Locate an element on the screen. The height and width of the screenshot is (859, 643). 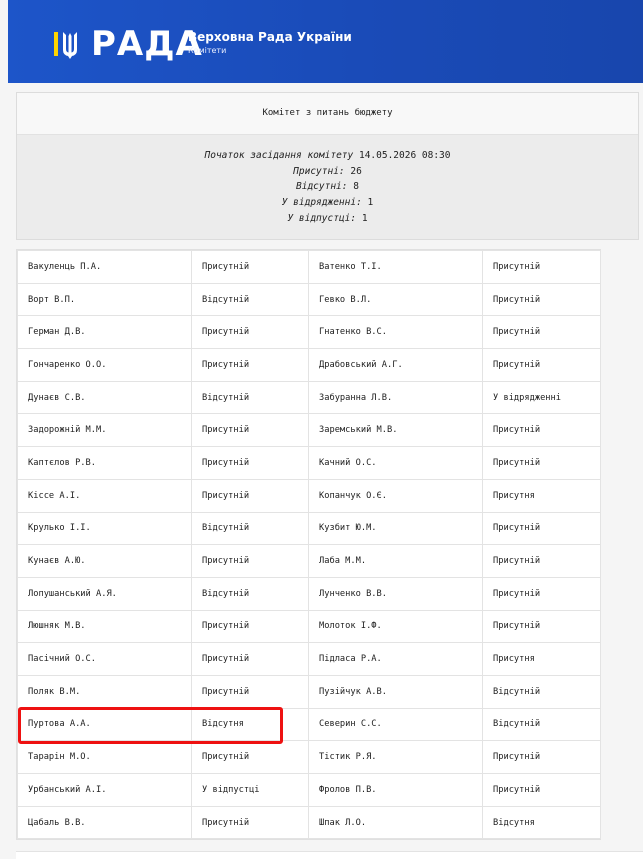
vacation-count: У відпустці: 1 is located at coordinates (327, 219).